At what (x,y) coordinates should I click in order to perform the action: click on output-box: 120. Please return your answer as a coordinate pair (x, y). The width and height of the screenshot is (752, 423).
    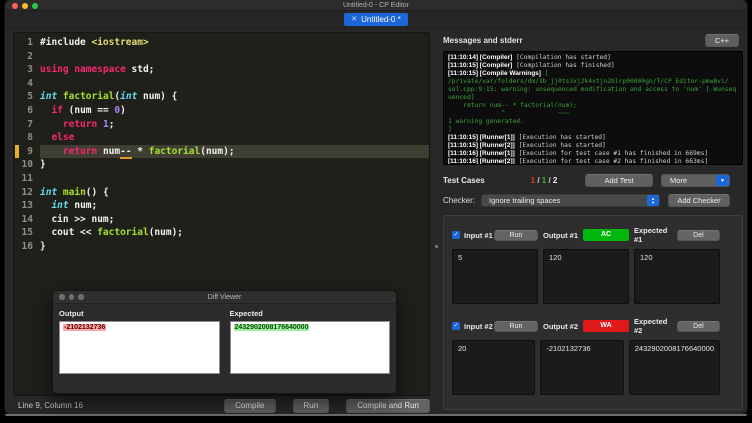
    Looking at the image, I should click on (586, 276).